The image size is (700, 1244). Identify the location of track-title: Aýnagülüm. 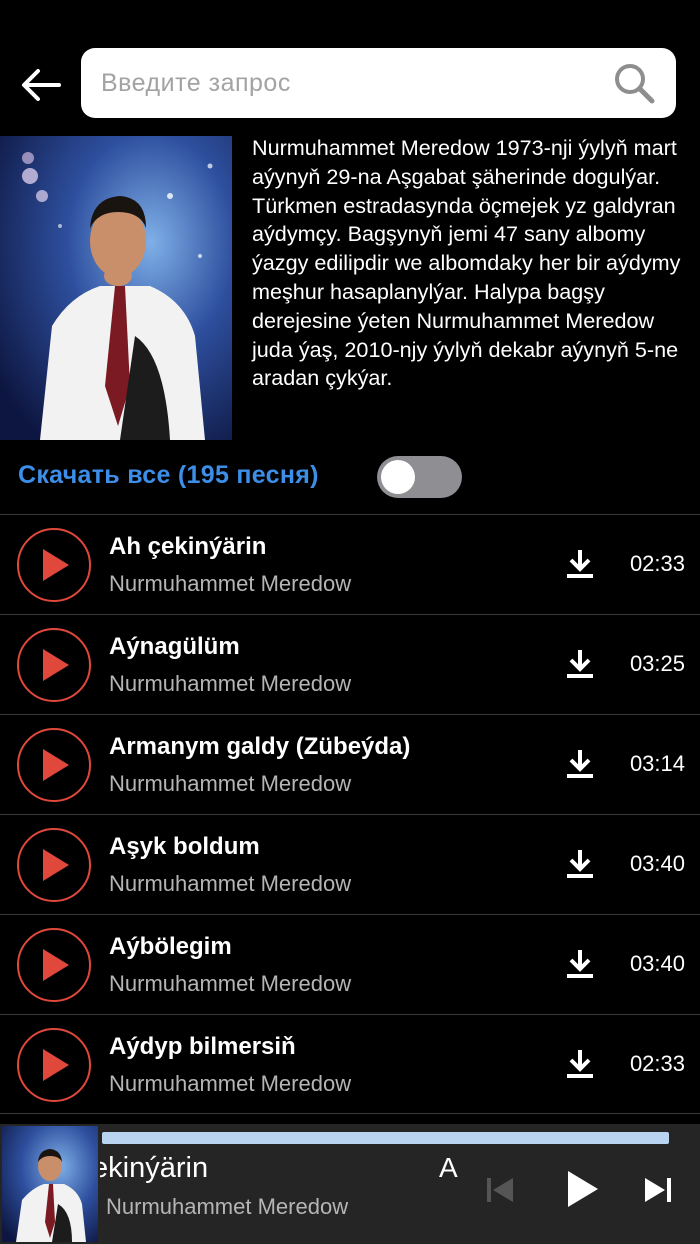
(174, 646).